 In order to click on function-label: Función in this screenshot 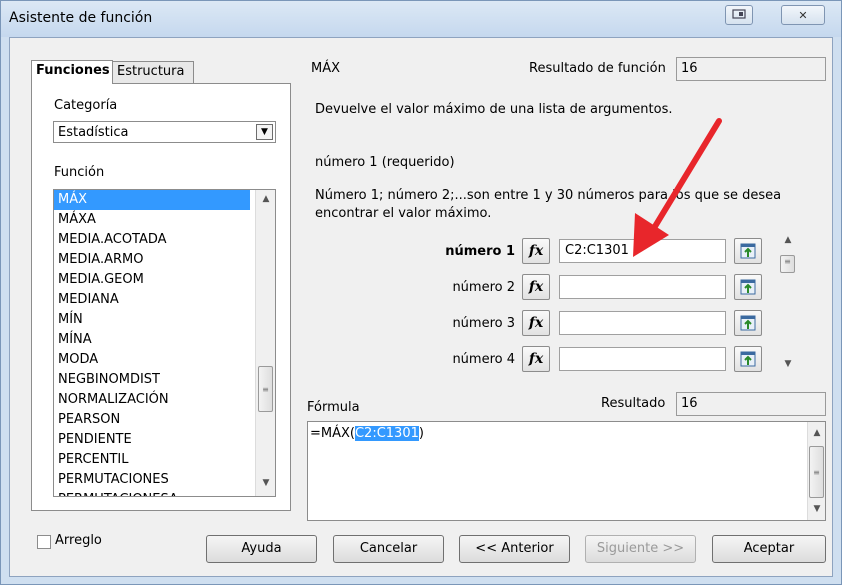, I will do `click(79, 172)`.